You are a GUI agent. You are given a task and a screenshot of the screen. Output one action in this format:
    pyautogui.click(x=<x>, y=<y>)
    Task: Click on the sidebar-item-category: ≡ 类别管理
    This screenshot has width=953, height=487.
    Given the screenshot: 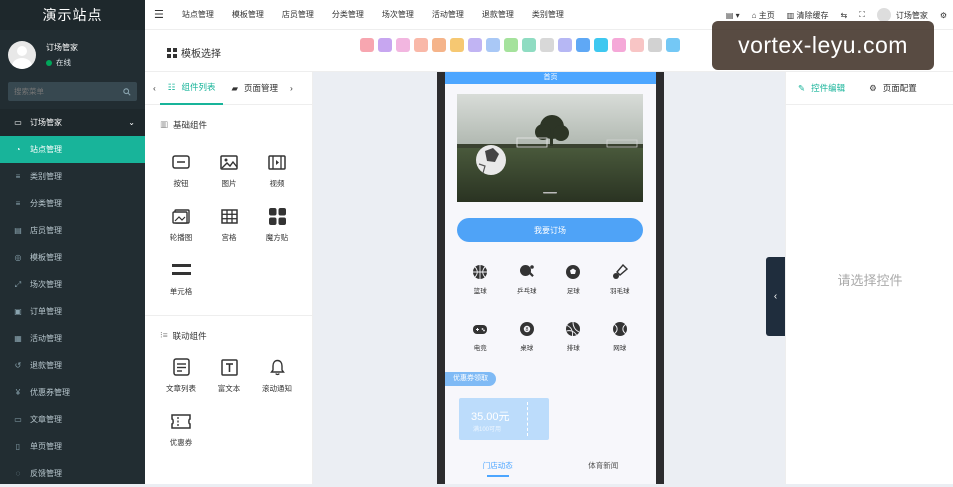 What is the action you would take?
    pyautogui.click(x=72, y=176)
    